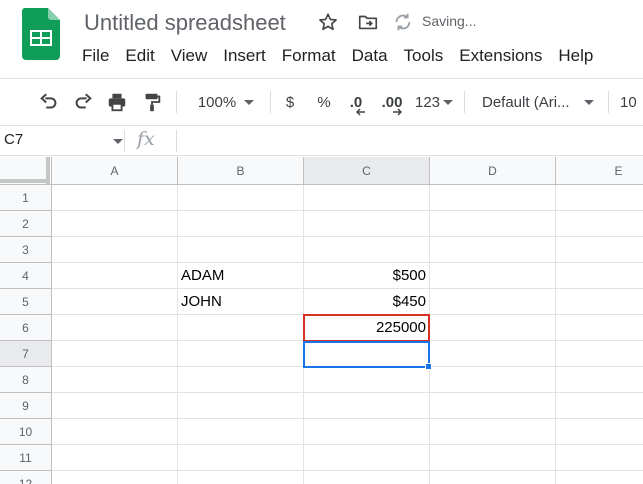  Describe the element at coordinates (370, 56) in the screenshot. I see `menu-data: Data` at that location.